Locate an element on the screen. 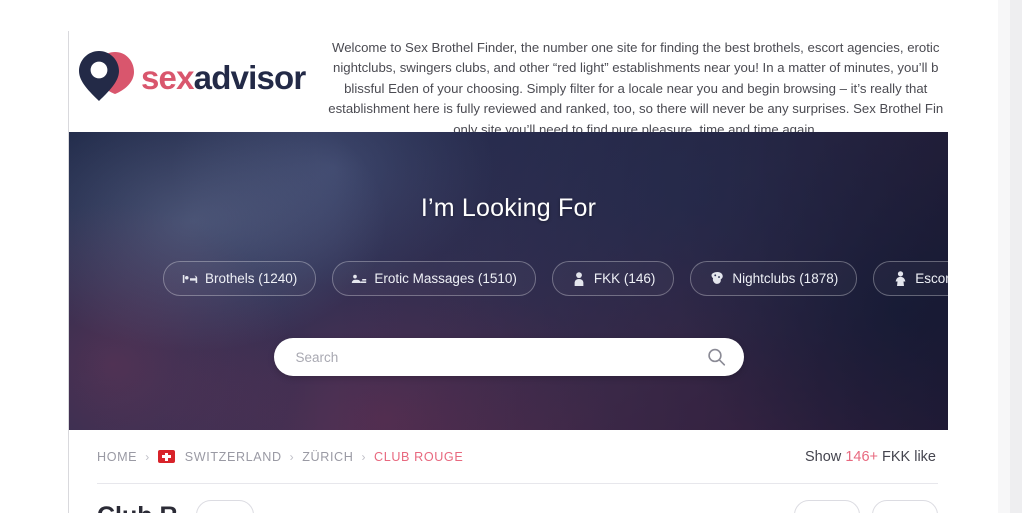 The width and height of the screenshot is (1022, 513). logo-wordmark: sexadvisor is located at coordinates (224, 77).